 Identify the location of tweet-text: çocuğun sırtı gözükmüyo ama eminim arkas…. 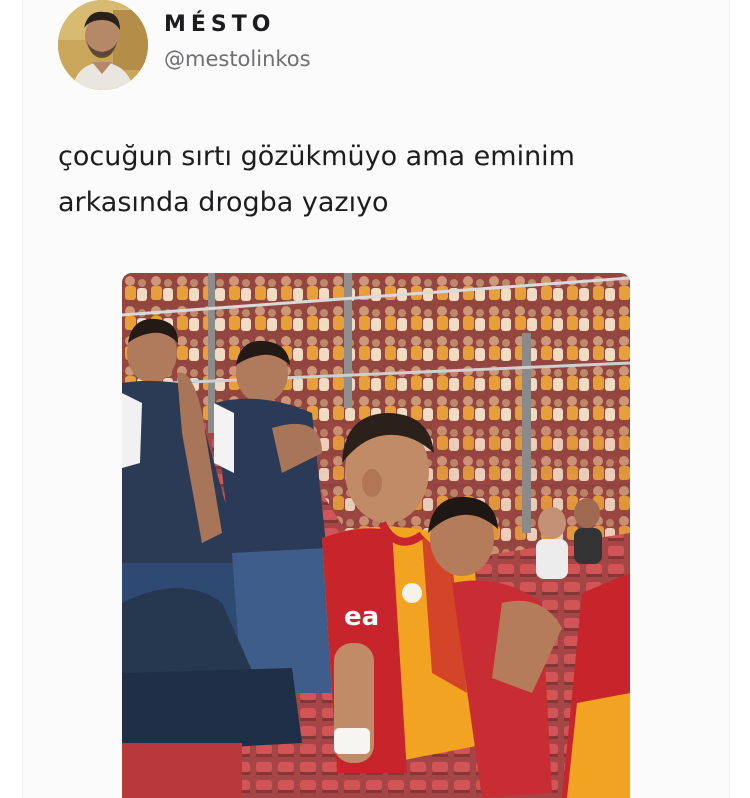
(378, 180).